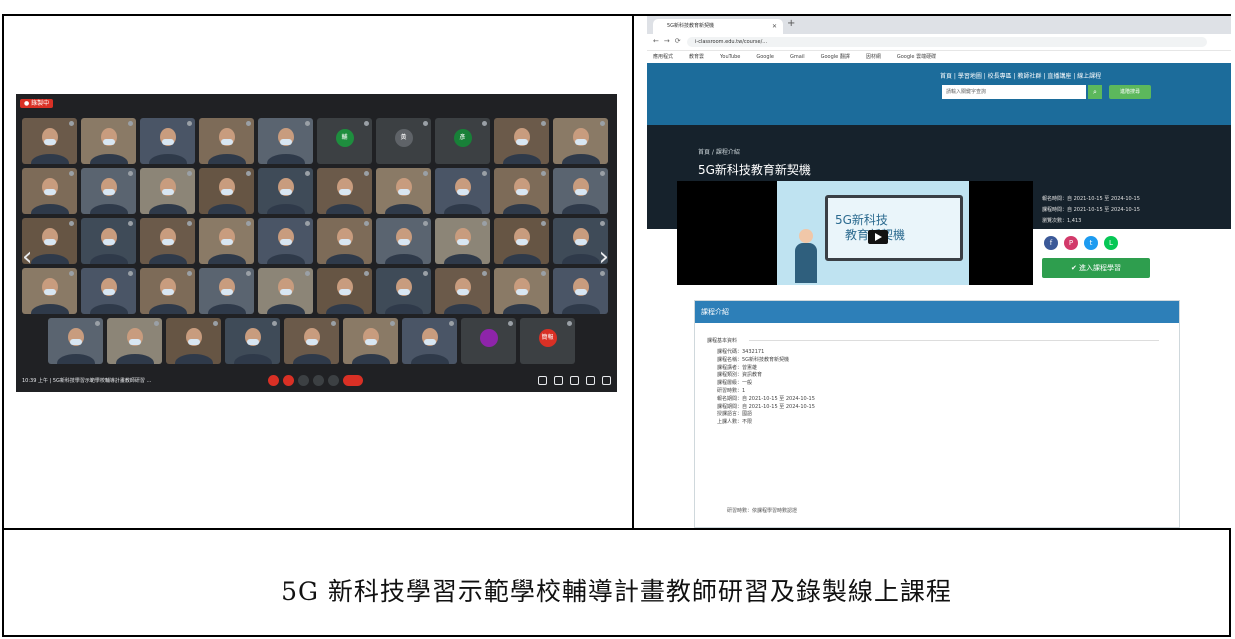  I want to click on participant-tile: 輔, so click(344, 141).